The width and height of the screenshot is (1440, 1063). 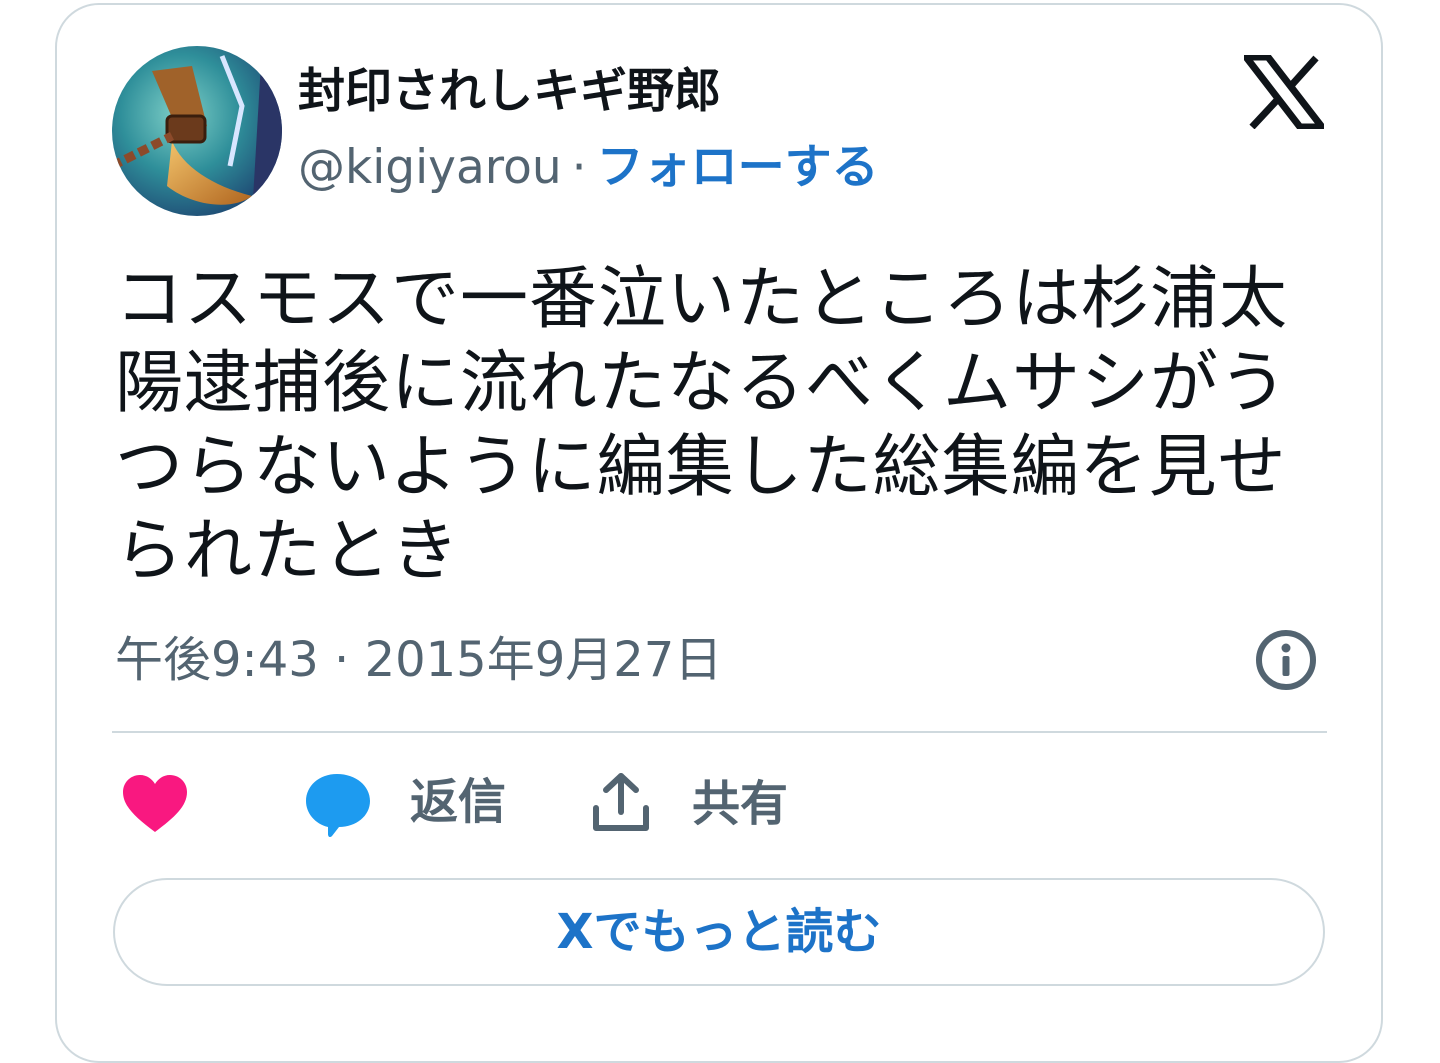 I want to click on handle-row: @kigiyarou · フォローする, so click(x=588, y=168).